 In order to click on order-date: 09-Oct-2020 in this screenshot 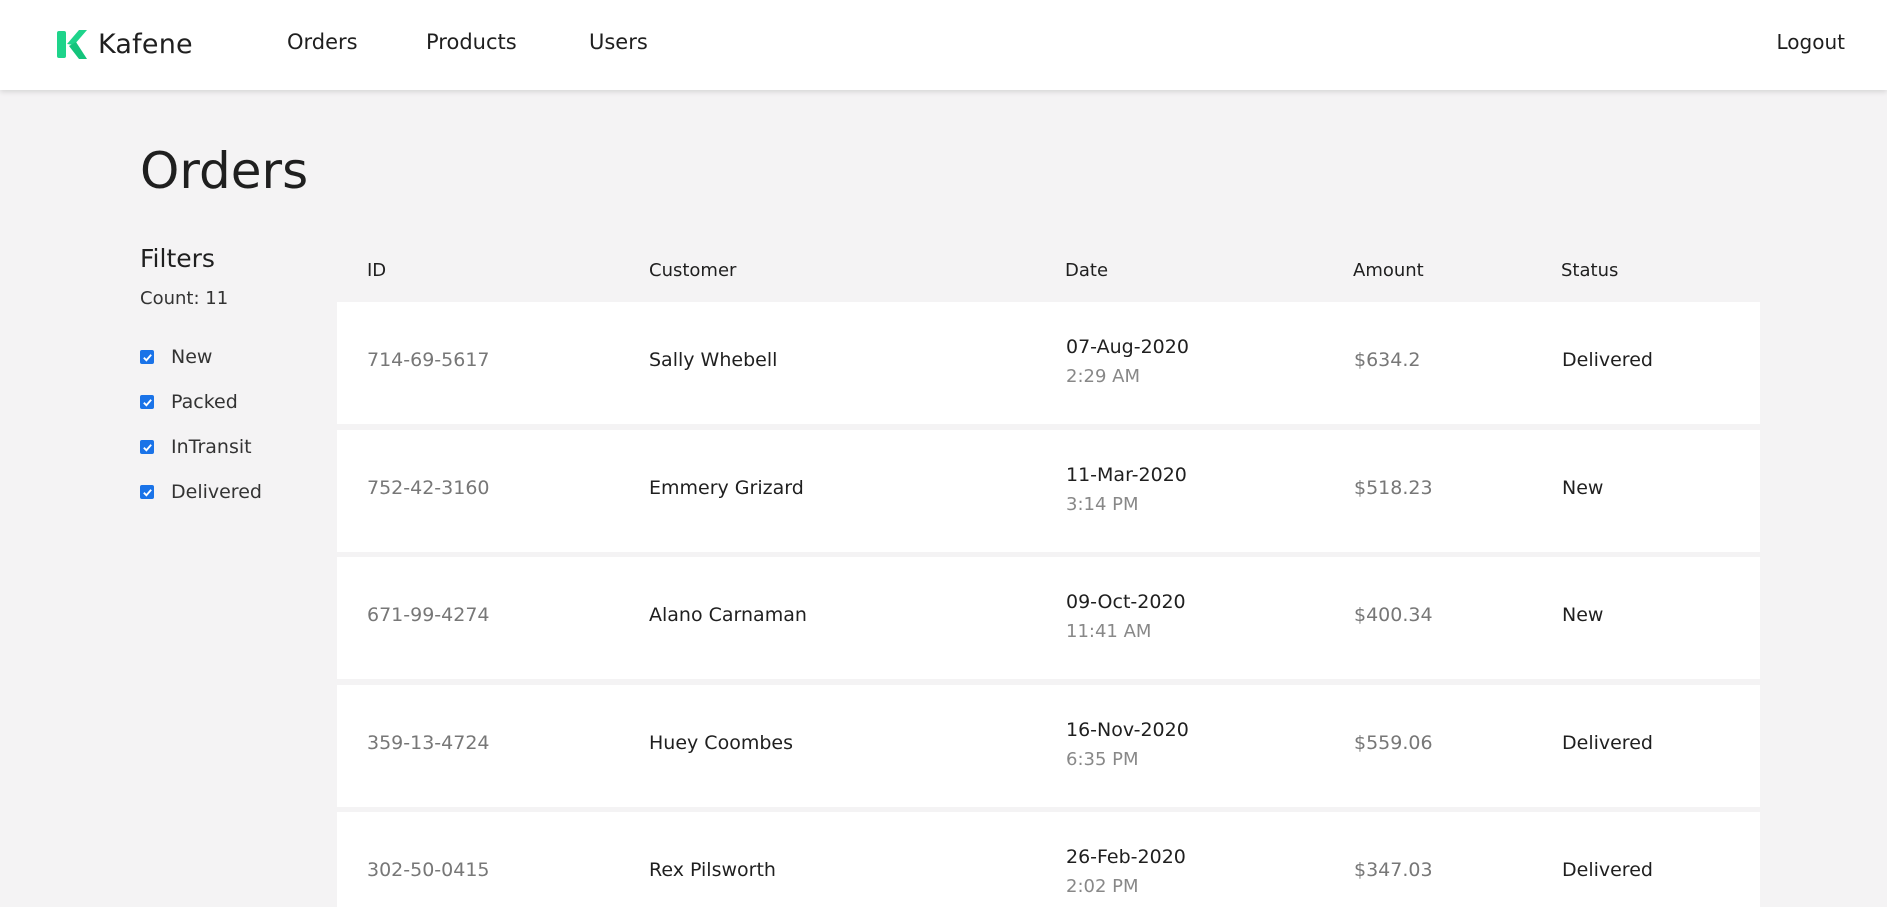, I will do `click(1126, 602)`.